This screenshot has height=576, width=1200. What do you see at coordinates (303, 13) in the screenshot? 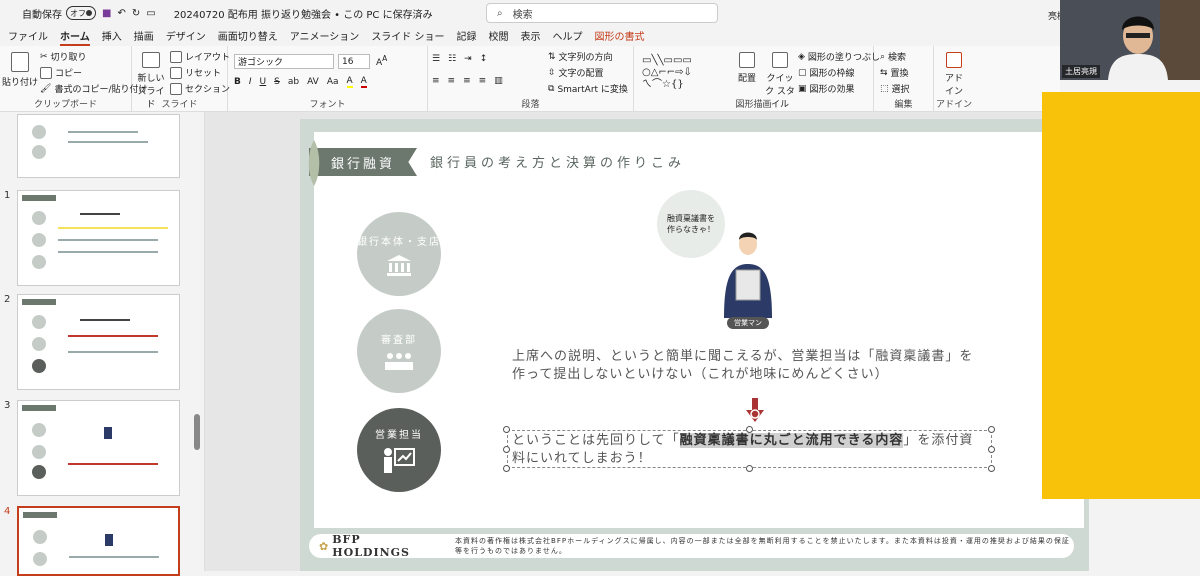
I see `doc-title: 20240720 配布用 振り返り勉強会 • この PC に保存済み` at bounding box center [303, 13].